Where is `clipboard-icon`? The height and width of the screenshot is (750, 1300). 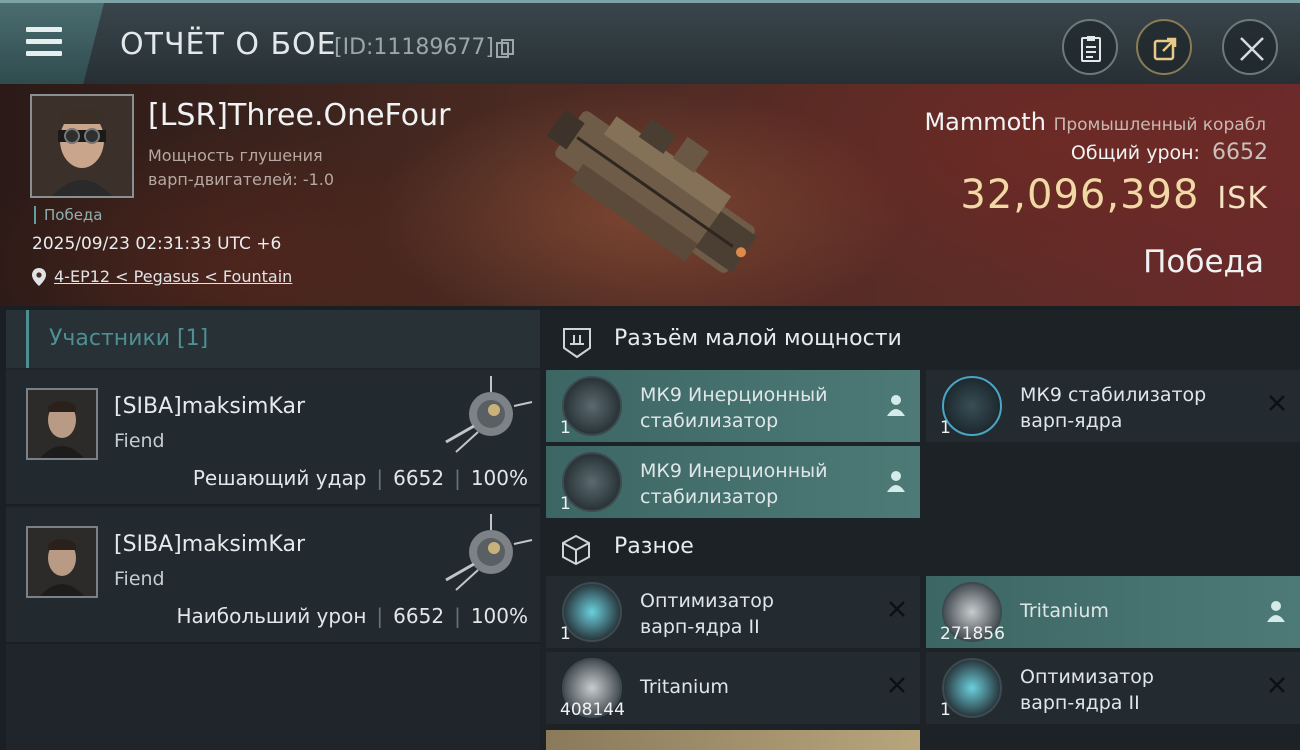
clipboard-icon is located at coordinates (1091, 49).